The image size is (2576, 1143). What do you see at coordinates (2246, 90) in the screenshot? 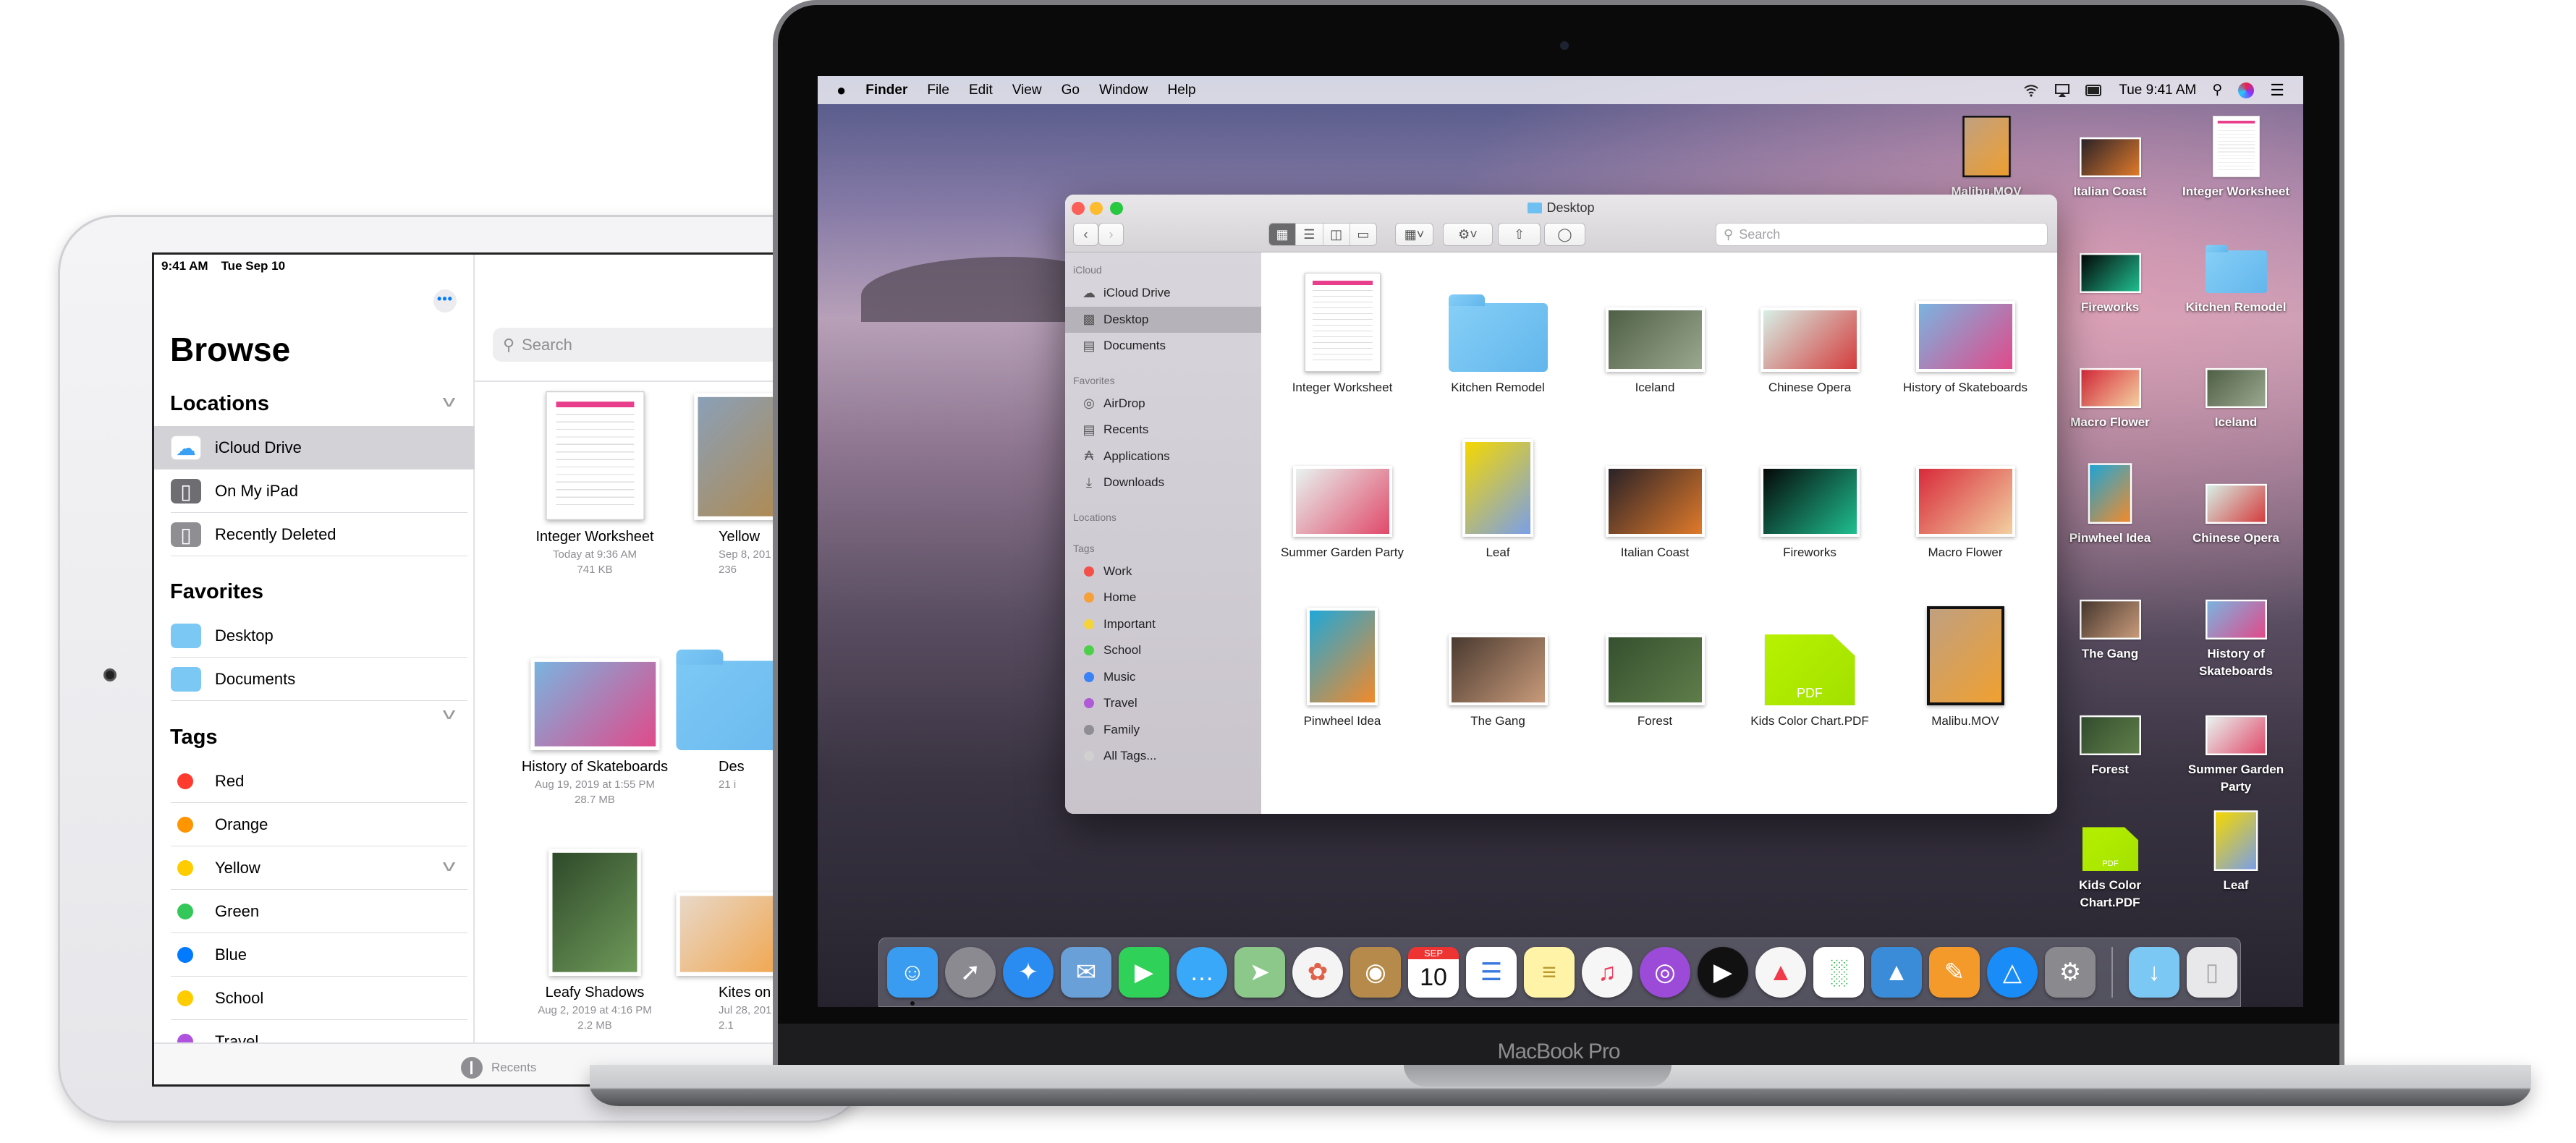
I see `siri-icon` at bounding box center [2246, 90].